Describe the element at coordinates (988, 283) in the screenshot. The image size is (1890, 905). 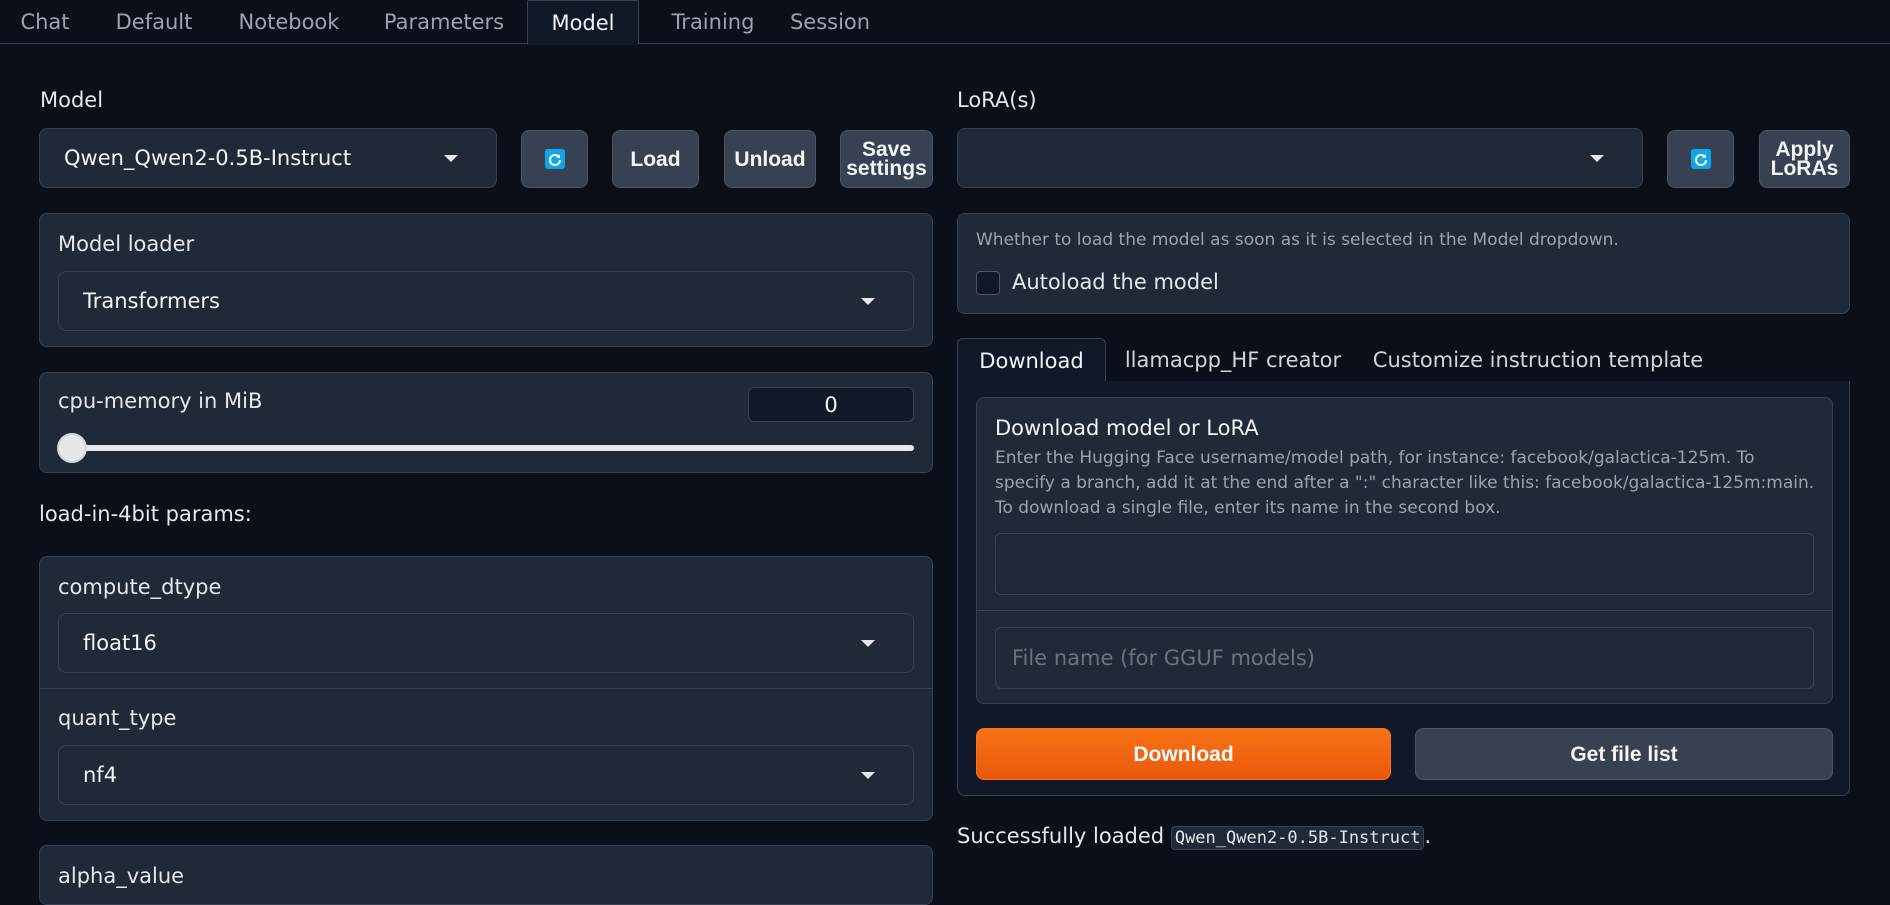
I see `autoload-checkbox` at that location.